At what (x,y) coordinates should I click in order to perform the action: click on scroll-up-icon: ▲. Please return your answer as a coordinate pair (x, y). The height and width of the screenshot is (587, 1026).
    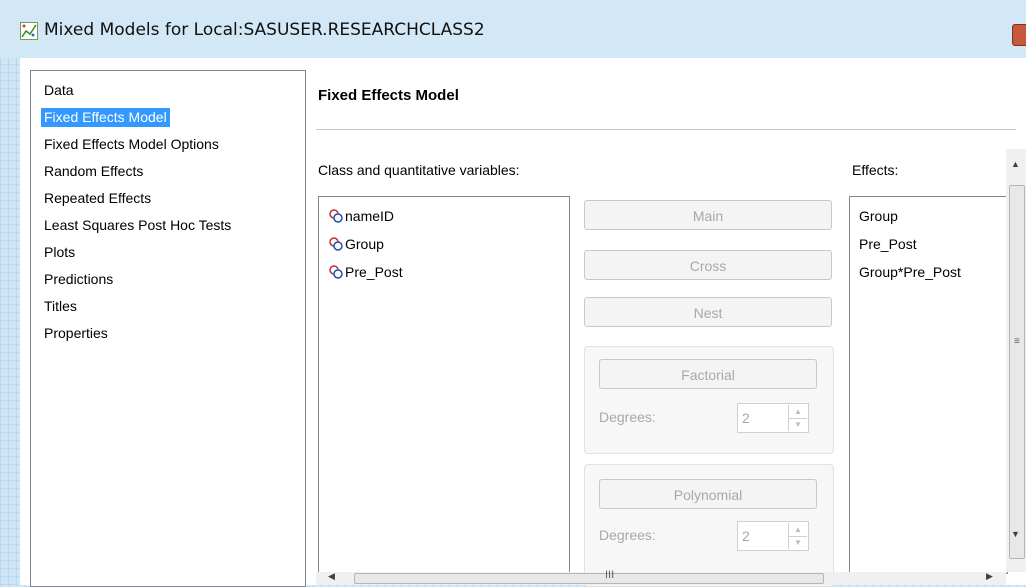
    Looking at the image, I should click on (1015, 164).